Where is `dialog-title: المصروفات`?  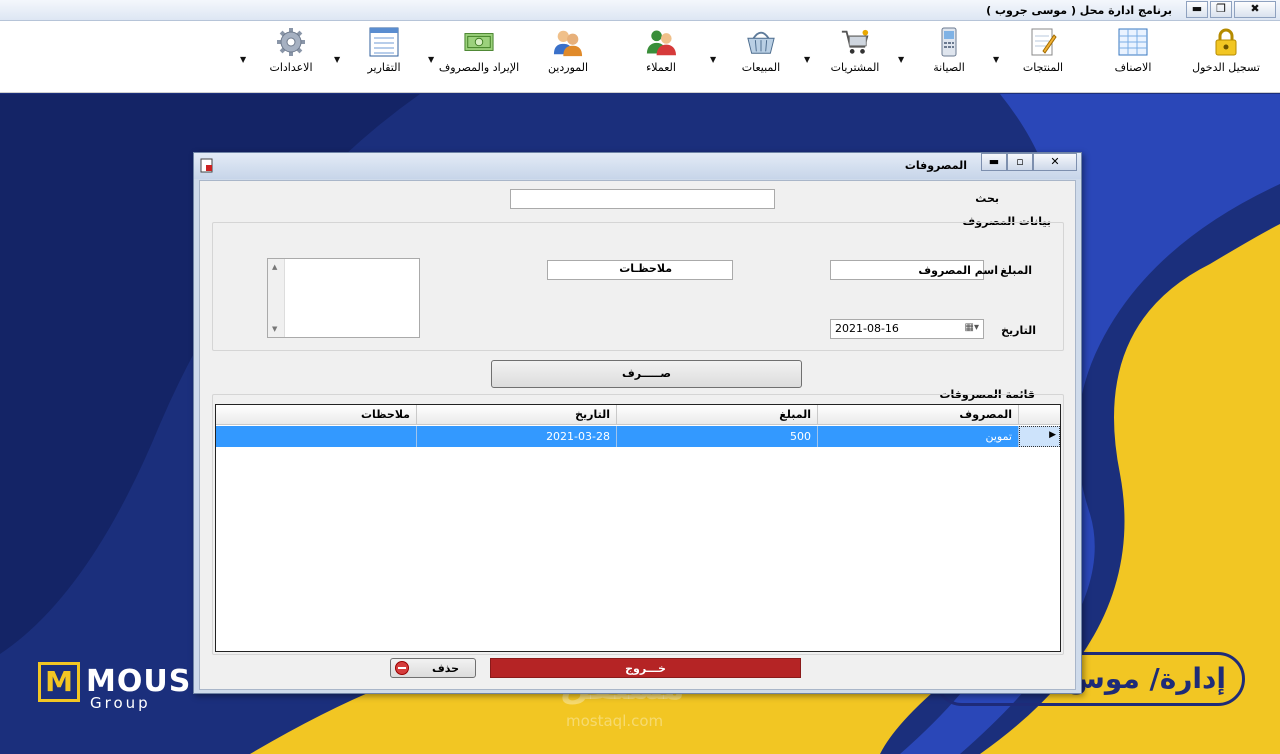
dialog-title: المصروفات is located at coordinates (935, 165).